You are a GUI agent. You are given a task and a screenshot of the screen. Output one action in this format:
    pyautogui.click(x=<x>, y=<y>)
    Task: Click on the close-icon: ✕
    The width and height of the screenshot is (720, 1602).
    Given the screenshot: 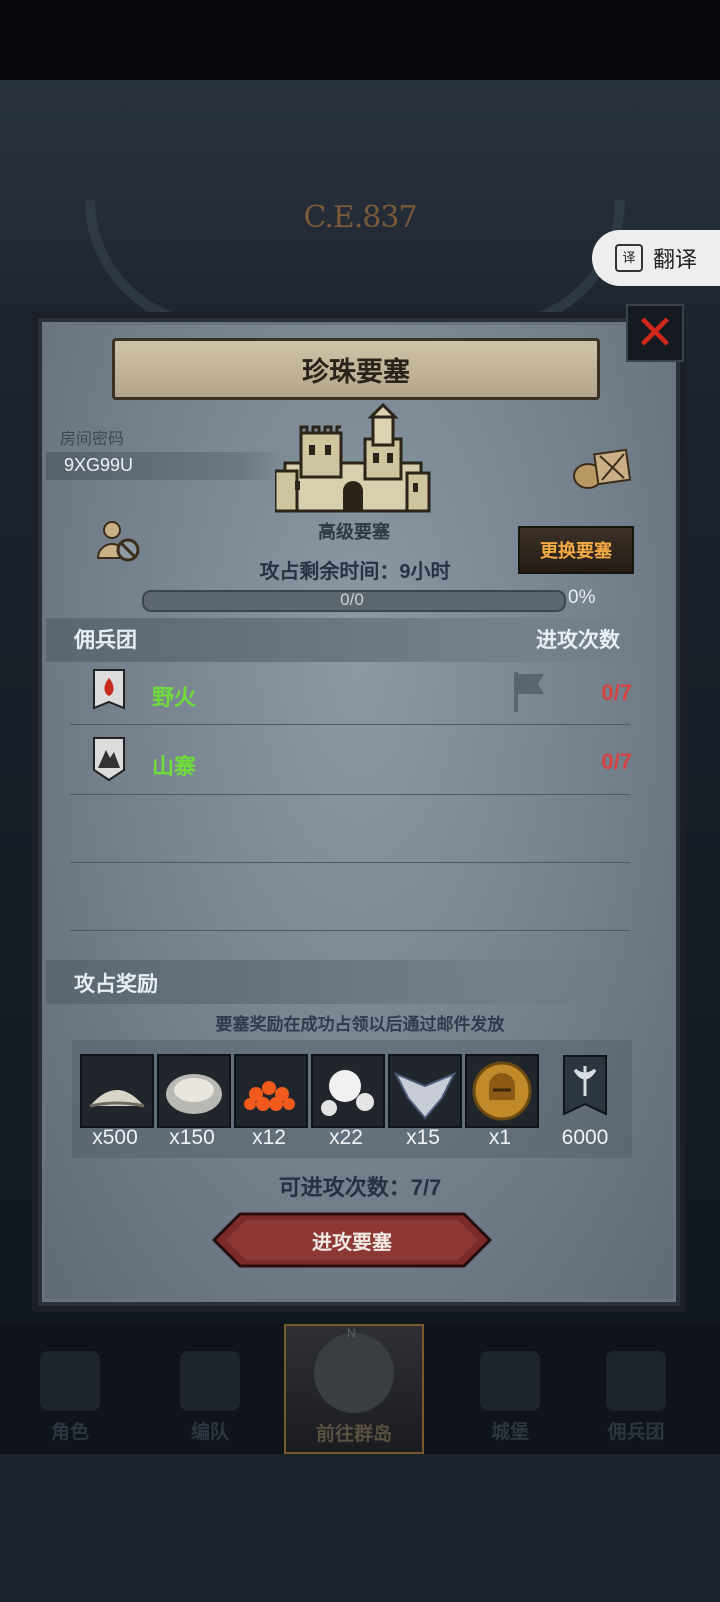 What is the action you would take?
    pyautogui.click(x=655, y=333)
    